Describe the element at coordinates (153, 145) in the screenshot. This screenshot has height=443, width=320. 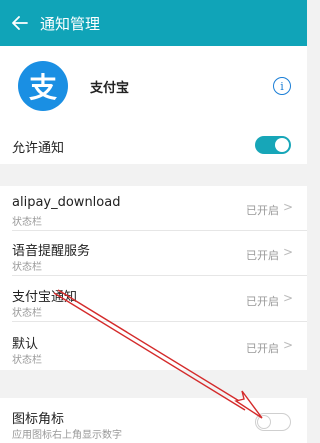
I see `allow-notifications-row: 允许通知` at that location.